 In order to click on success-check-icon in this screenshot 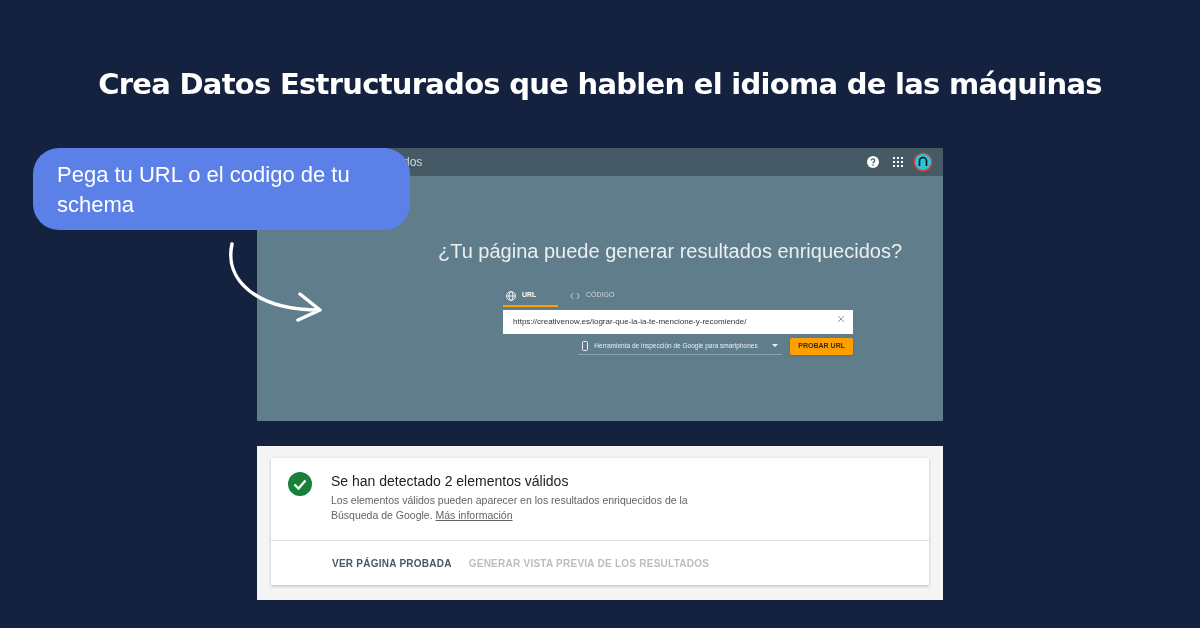, I will do `click(300, 484)`.